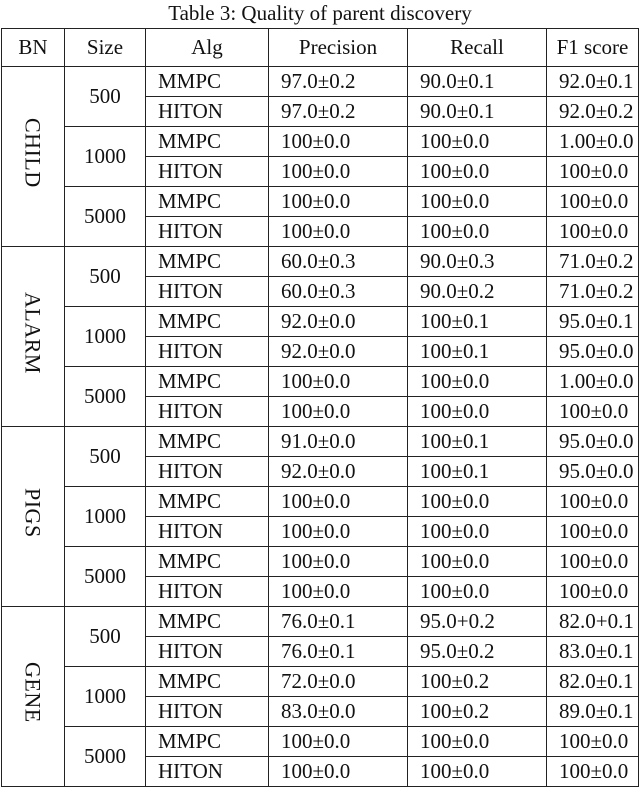 The height and width of the screenshot is (796, 640). Describe the element at coordinates (477, 621) in the screenshot. I see `recall-cell: 95.0+0.2` at that location.